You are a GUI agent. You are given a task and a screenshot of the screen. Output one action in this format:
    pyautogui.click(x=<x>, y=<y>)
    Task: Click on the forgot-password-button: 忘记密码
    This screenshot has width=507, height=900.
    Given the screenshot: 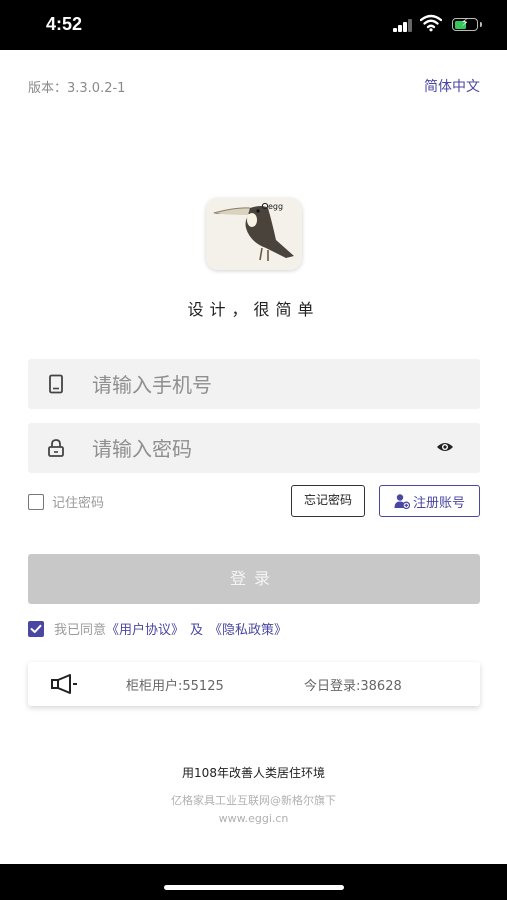 What is the action you would take?
    pyautogui.click(x=328, y=501)
    